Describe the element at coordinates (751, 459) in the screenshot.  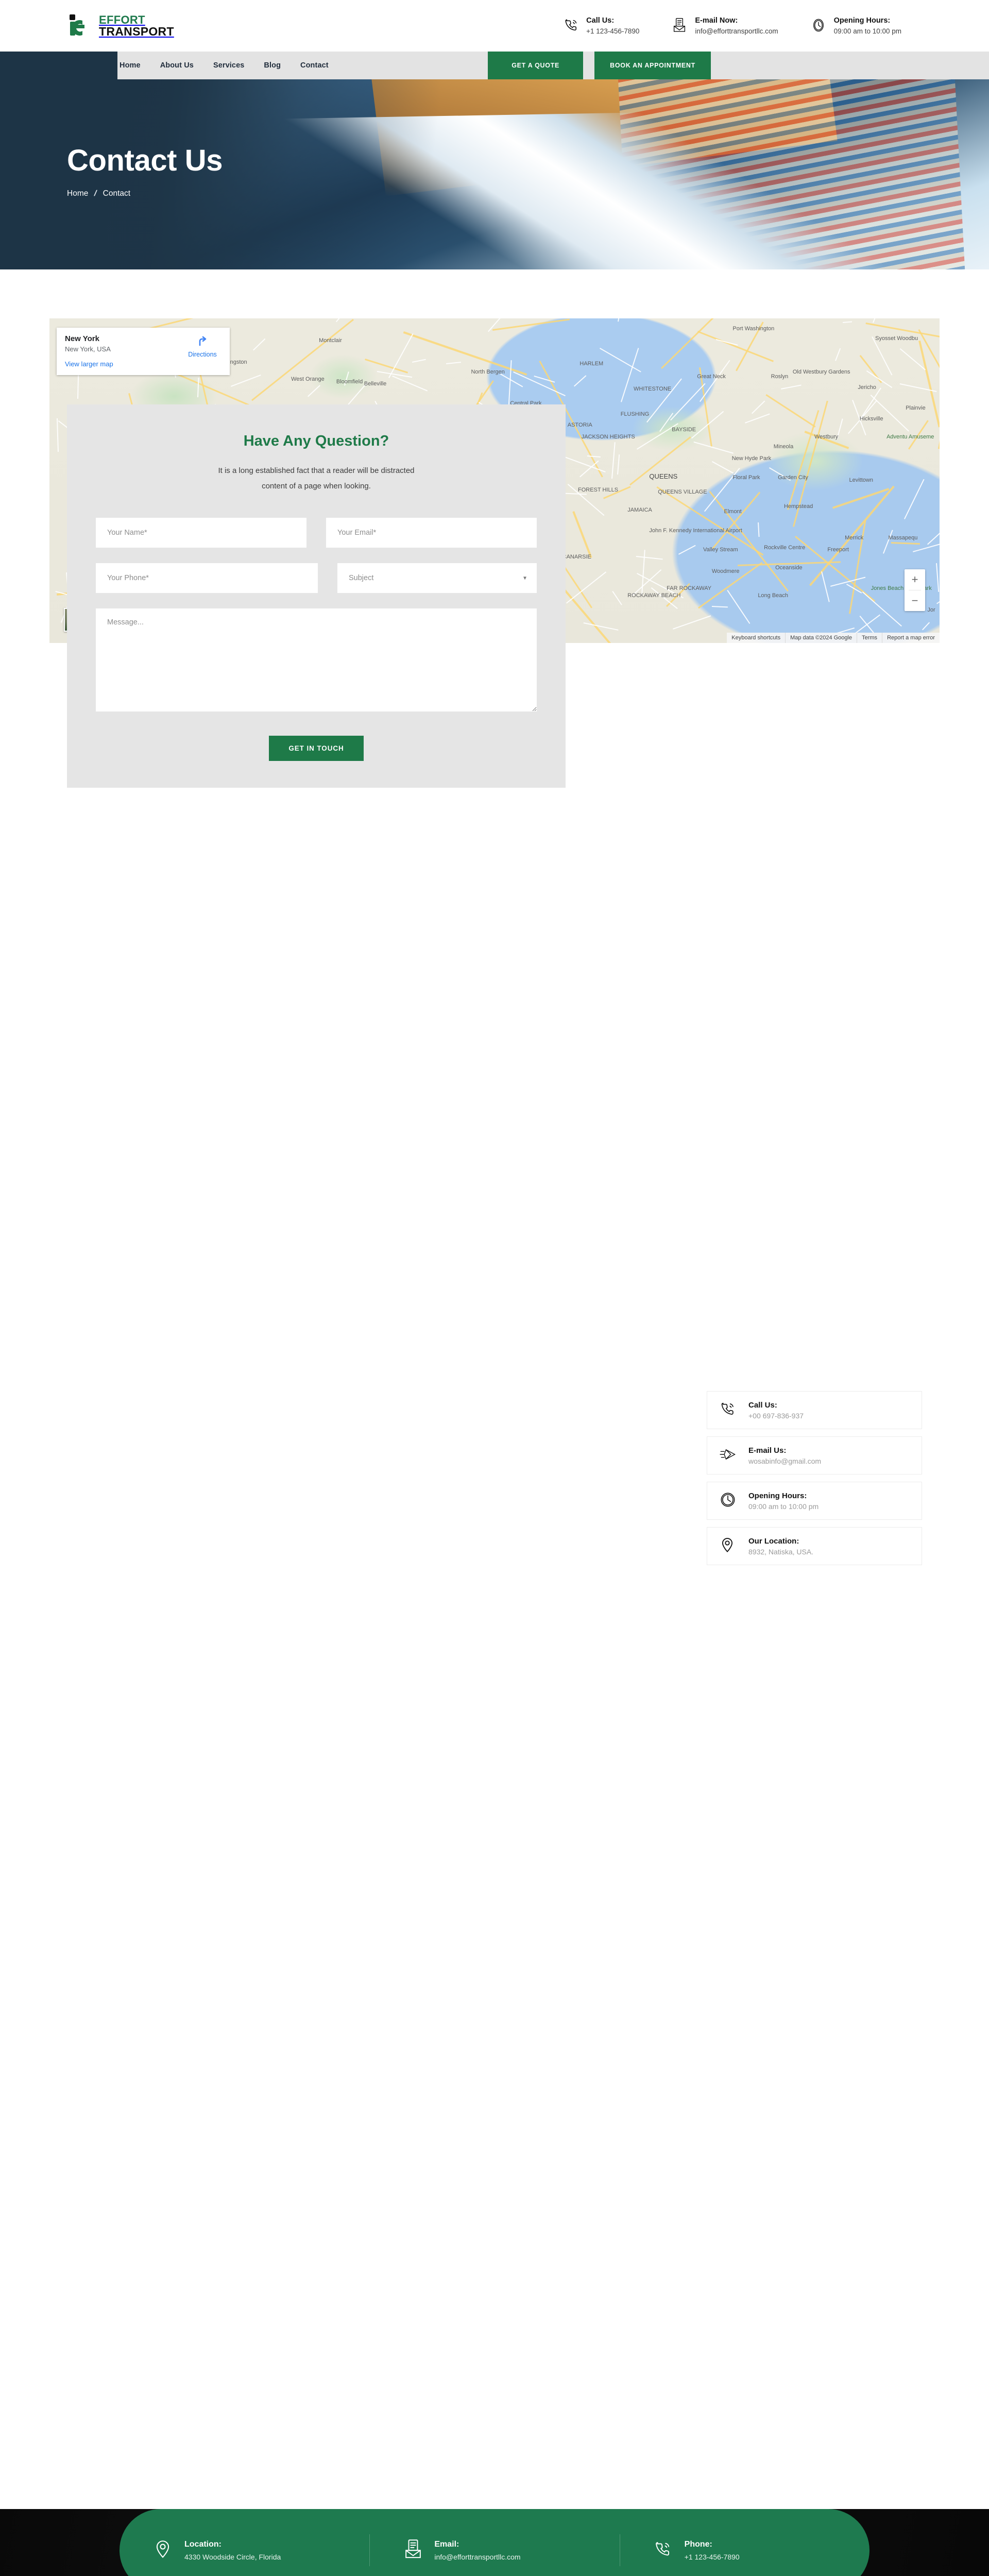
I see `map-label: New Hyde Park` at that location.